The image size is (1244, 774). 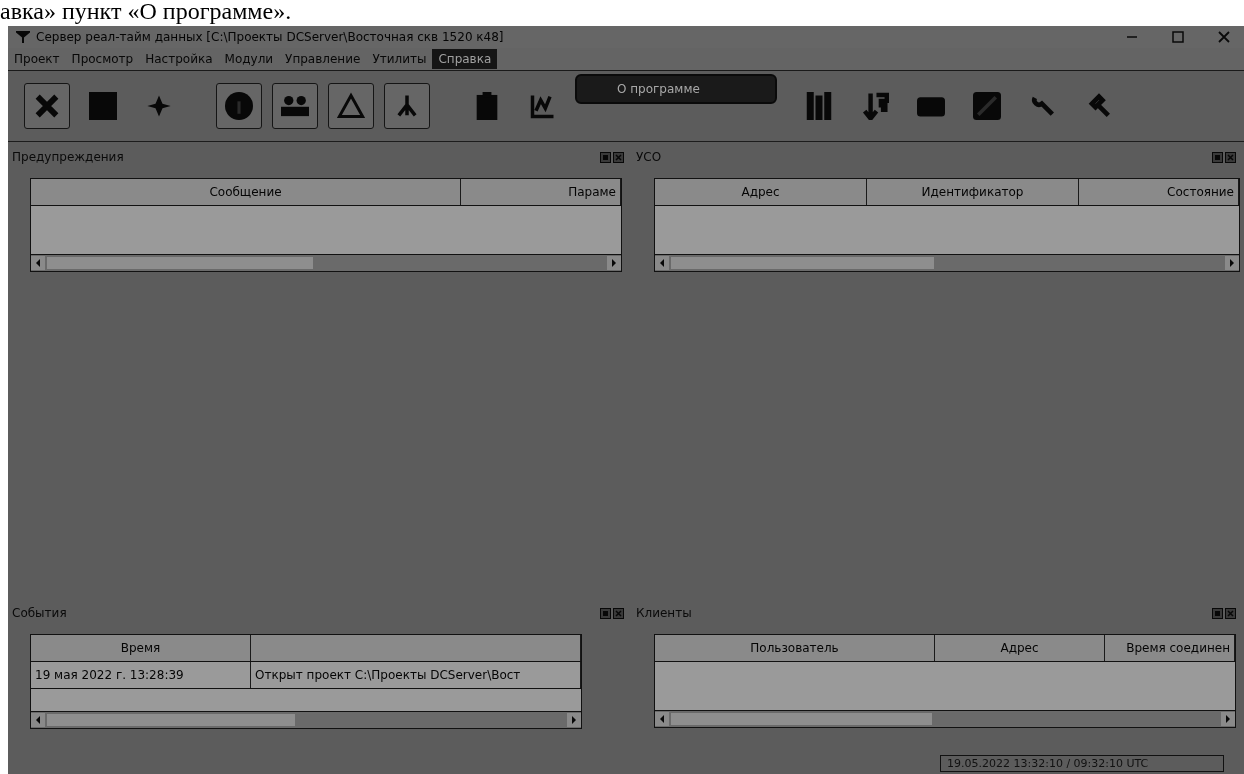 I want to click on info-icon, so click(x=239, y=106).